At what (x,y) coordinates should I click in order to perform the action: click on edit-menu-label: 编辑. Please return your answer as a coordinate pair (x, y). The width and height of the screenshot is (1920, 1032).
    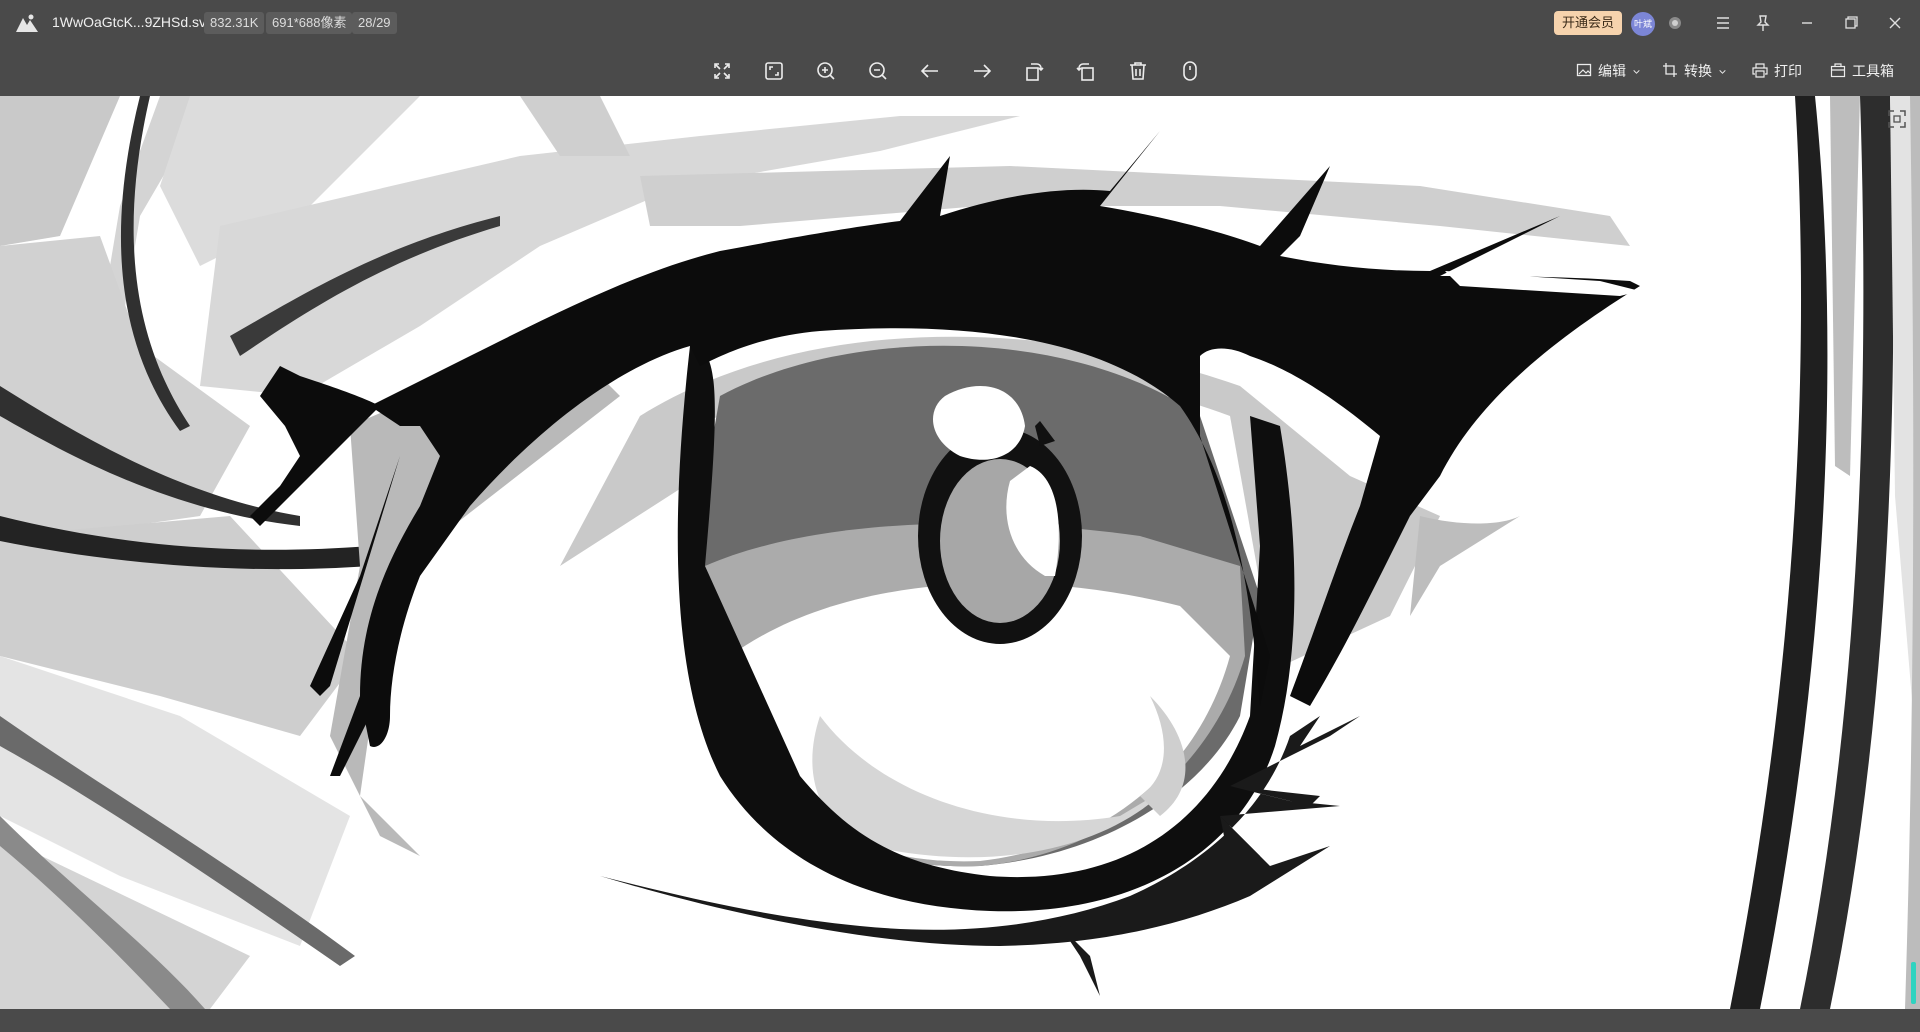
    Looking at the image, I should click on (1612, 71).